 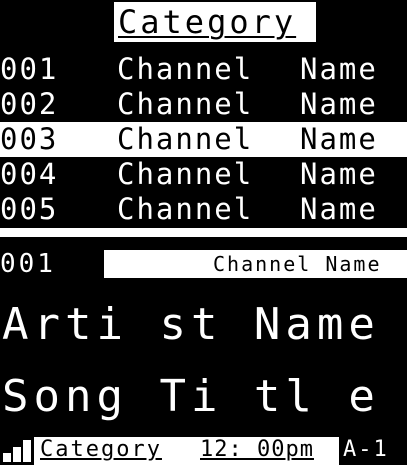 I want to click on signal-strength-icon, so click(x=18, y=451).